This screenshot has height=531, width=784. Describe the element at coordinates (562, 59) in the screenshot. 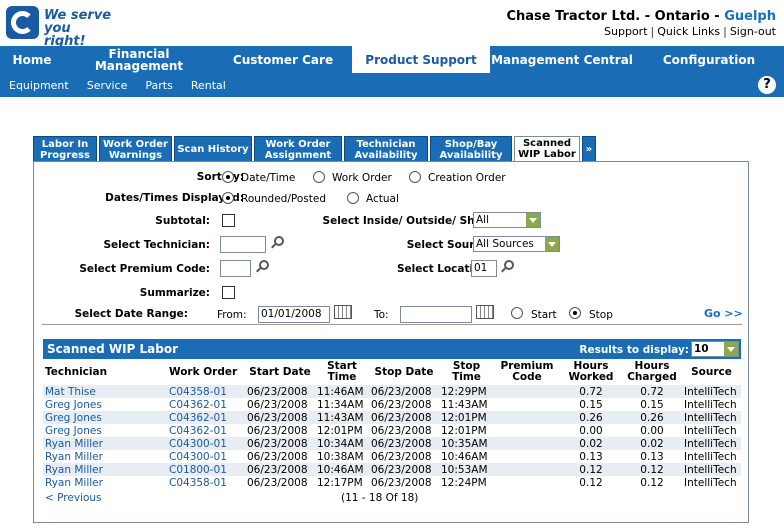

I see `nav-management-central: Management Central` at that location.